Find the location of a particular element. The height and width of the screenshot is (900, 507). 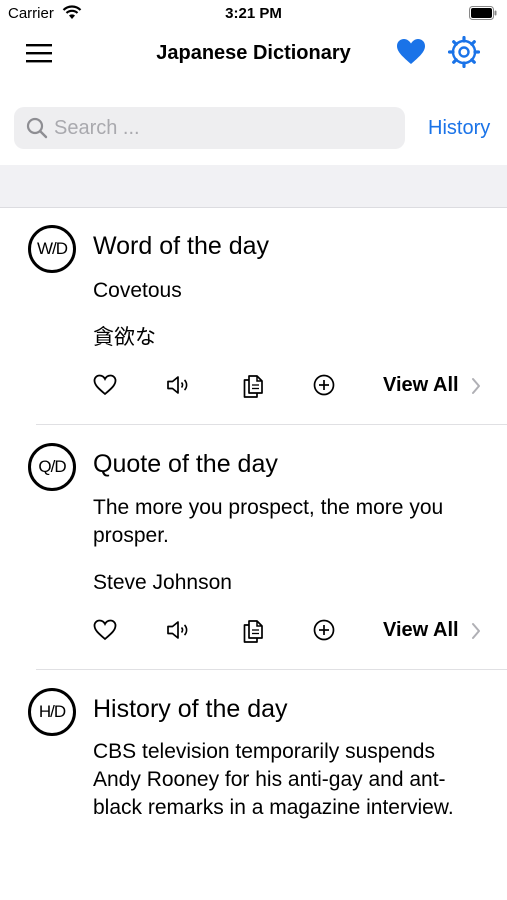

card-title: Word of the day is located at coordinates (181, 246).